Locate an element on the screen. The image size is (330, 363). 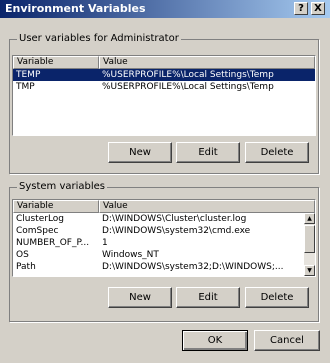
system-edit-button: Edit is located at coordinates (208, 297).